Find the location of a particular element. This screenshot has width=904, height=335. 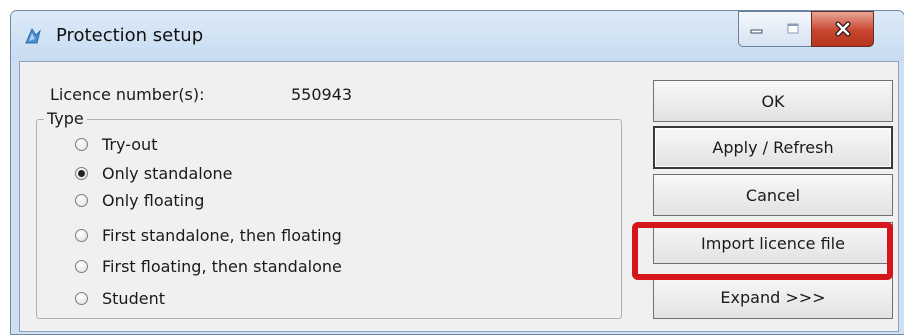

radio-first-standalone-then-floating: First standalone, then floating is located at coordinates (208, 235).